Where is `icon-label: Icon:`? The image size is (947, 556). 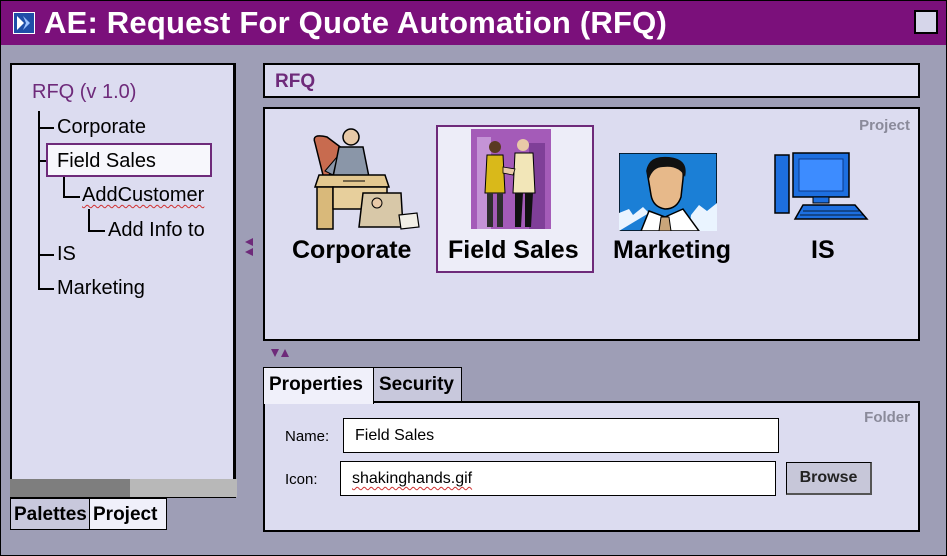
icon-label: Icon: is located at coordinates (301, 479).